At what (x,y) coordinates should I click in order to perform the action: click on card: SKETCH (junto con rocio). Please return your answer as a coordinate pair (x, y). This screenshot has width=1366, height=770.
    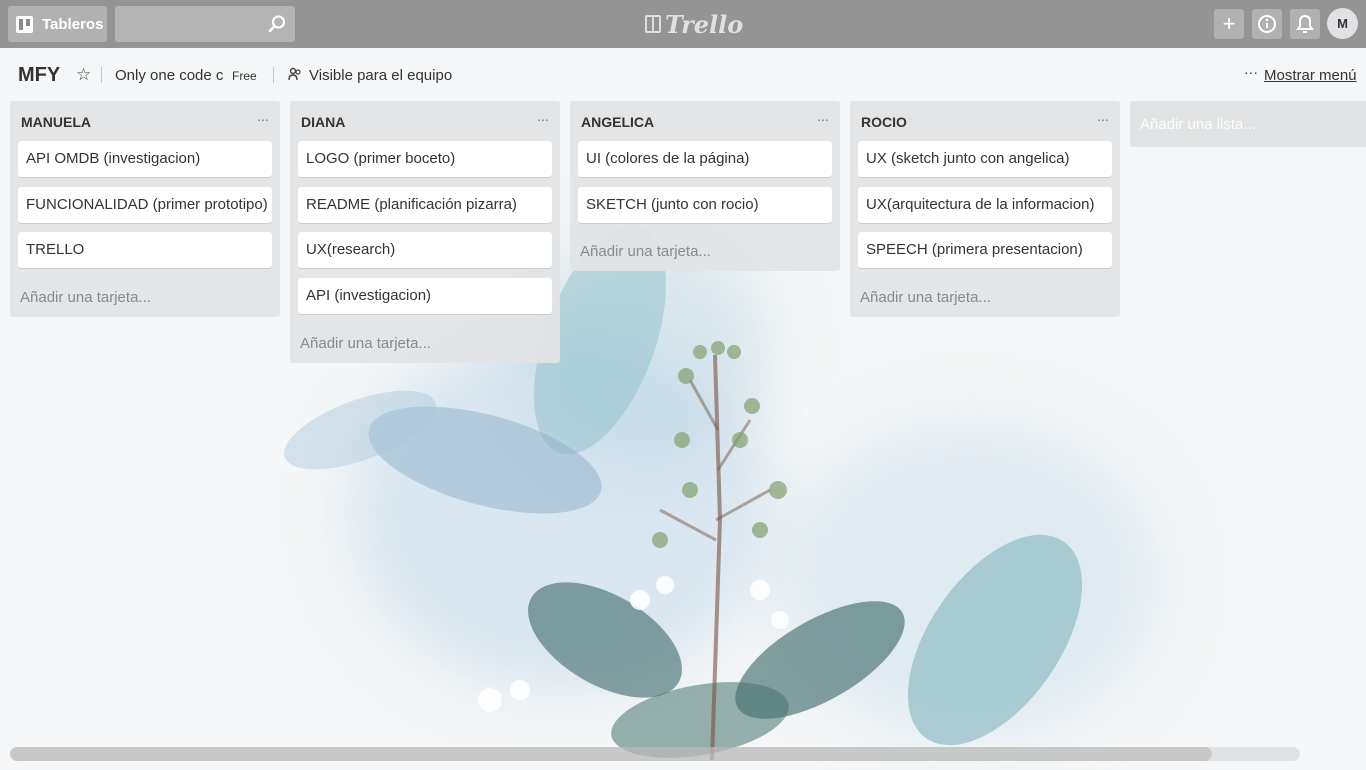
    Looking at the image, I should click on (705, 205).